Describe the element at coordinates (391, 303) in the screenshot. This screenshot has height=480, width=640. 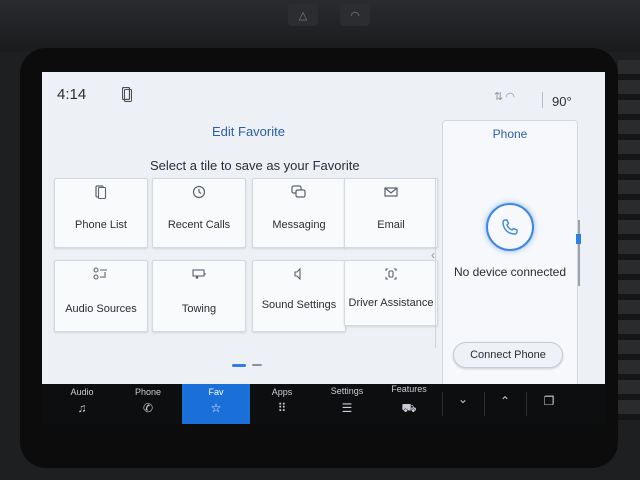
I see `tile-label: Driver Assistance` at that location.